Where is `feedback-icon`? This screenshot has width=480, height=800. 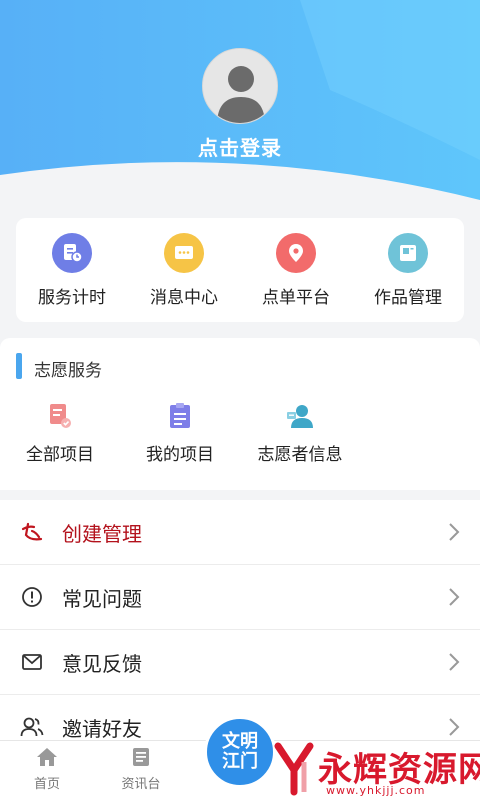
feedback-icon is located at coordinates (32, 662).